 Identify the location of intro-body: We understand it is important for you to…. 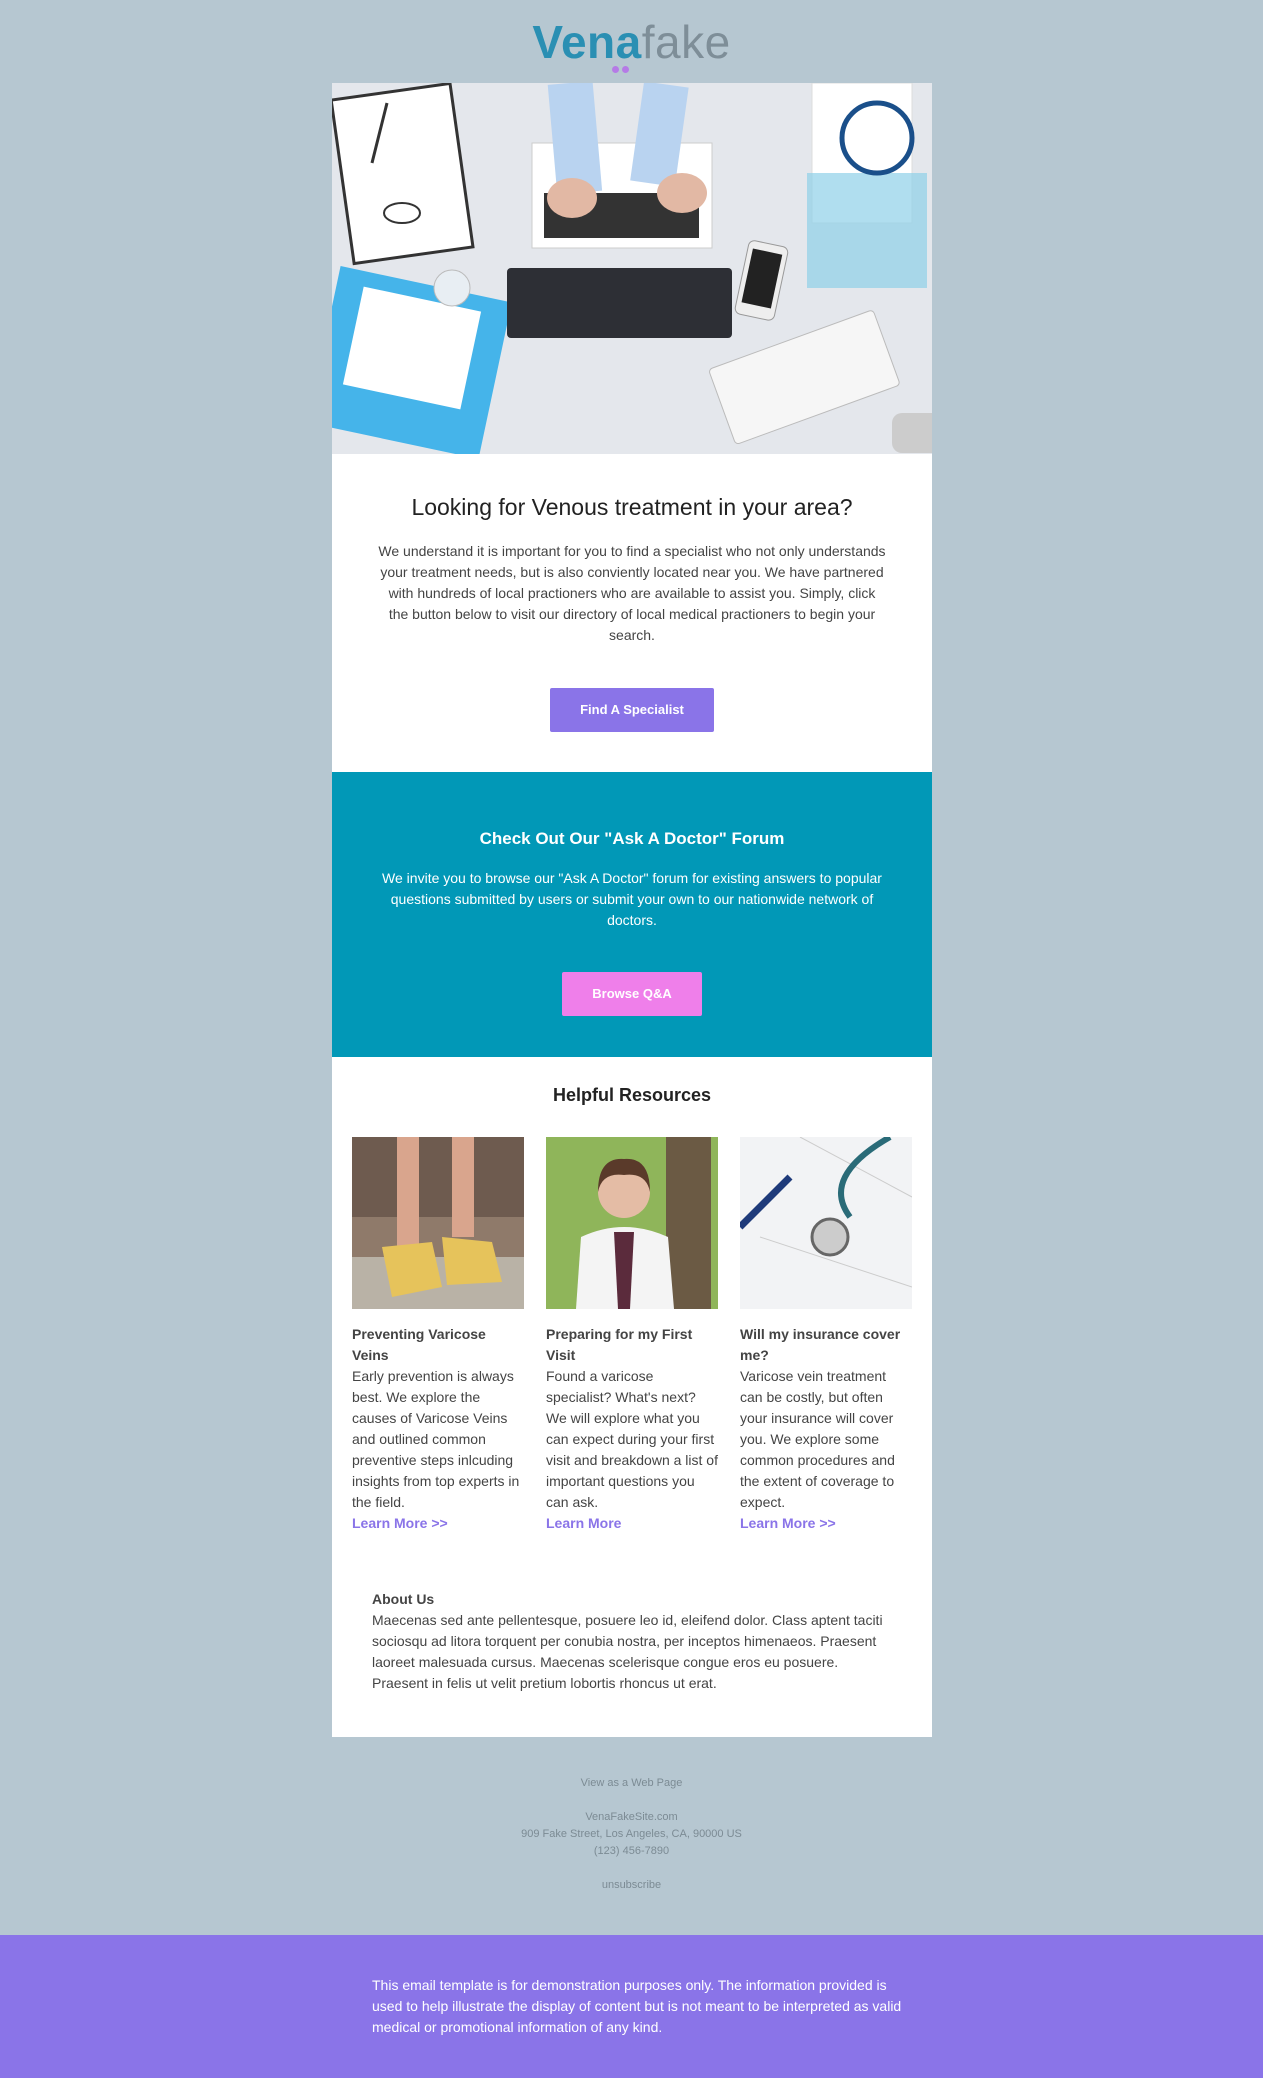
(632, 593).